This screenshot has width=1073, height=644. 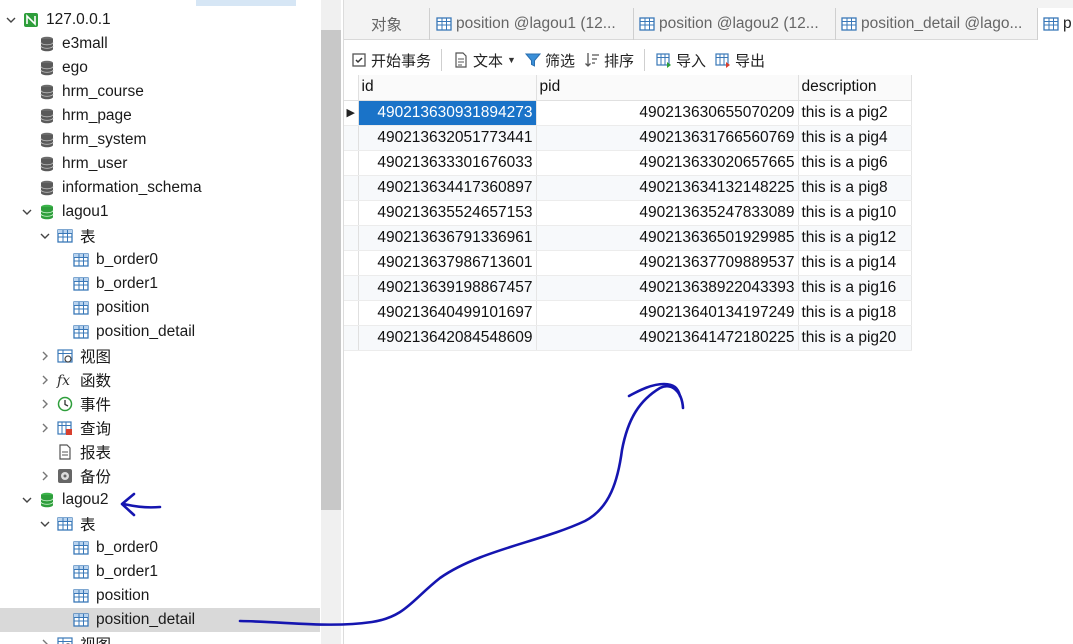 What do you see at coordinates (855, 88) in the screenshot?
I see `column-header-description: description` at bounding box center [855, 88].